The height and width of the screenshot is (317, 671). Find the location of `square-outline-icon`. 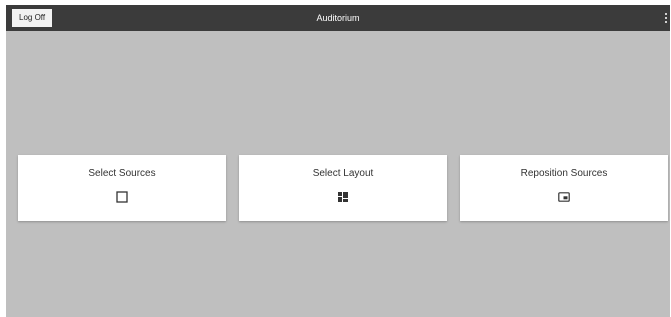

square-outline-icon is located at coordinates (122, 197).